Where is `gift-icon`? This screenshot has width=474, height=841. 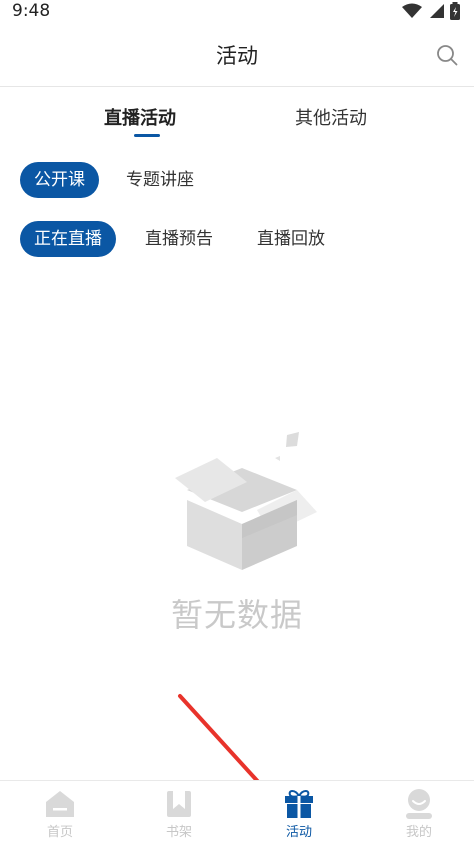 gift-icon is located at coordinates (299, 804).